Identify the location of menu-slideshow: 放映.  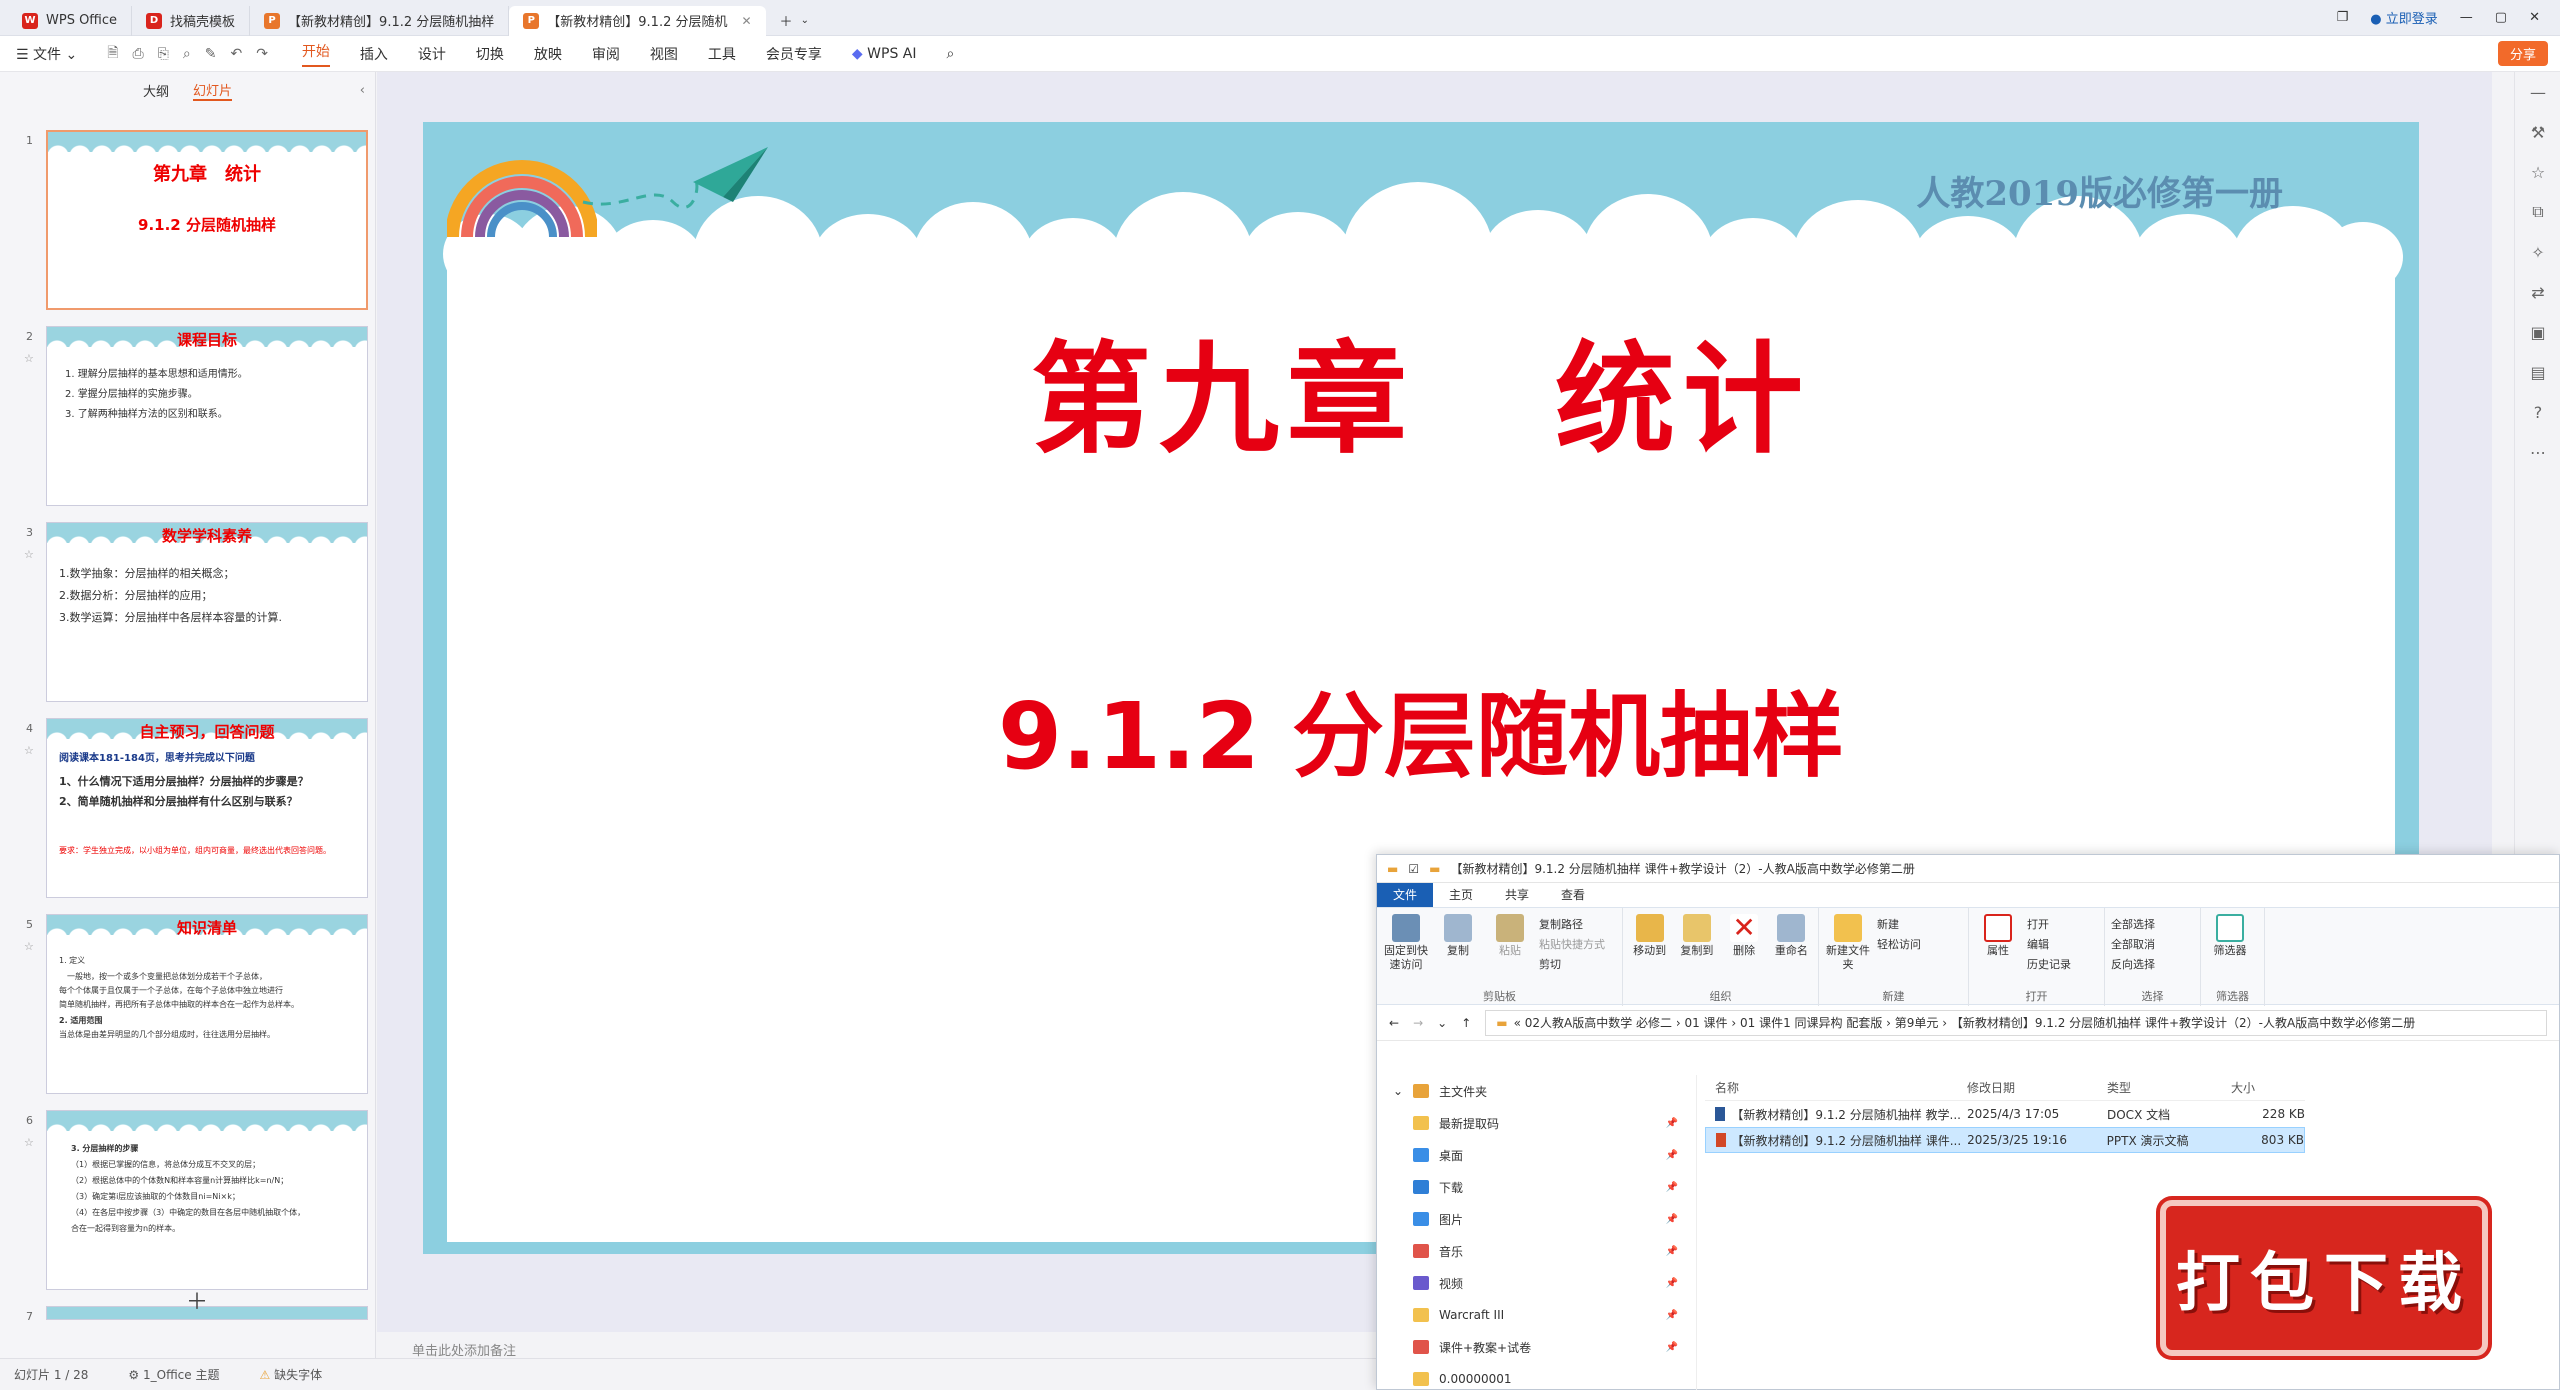
(548, 54).